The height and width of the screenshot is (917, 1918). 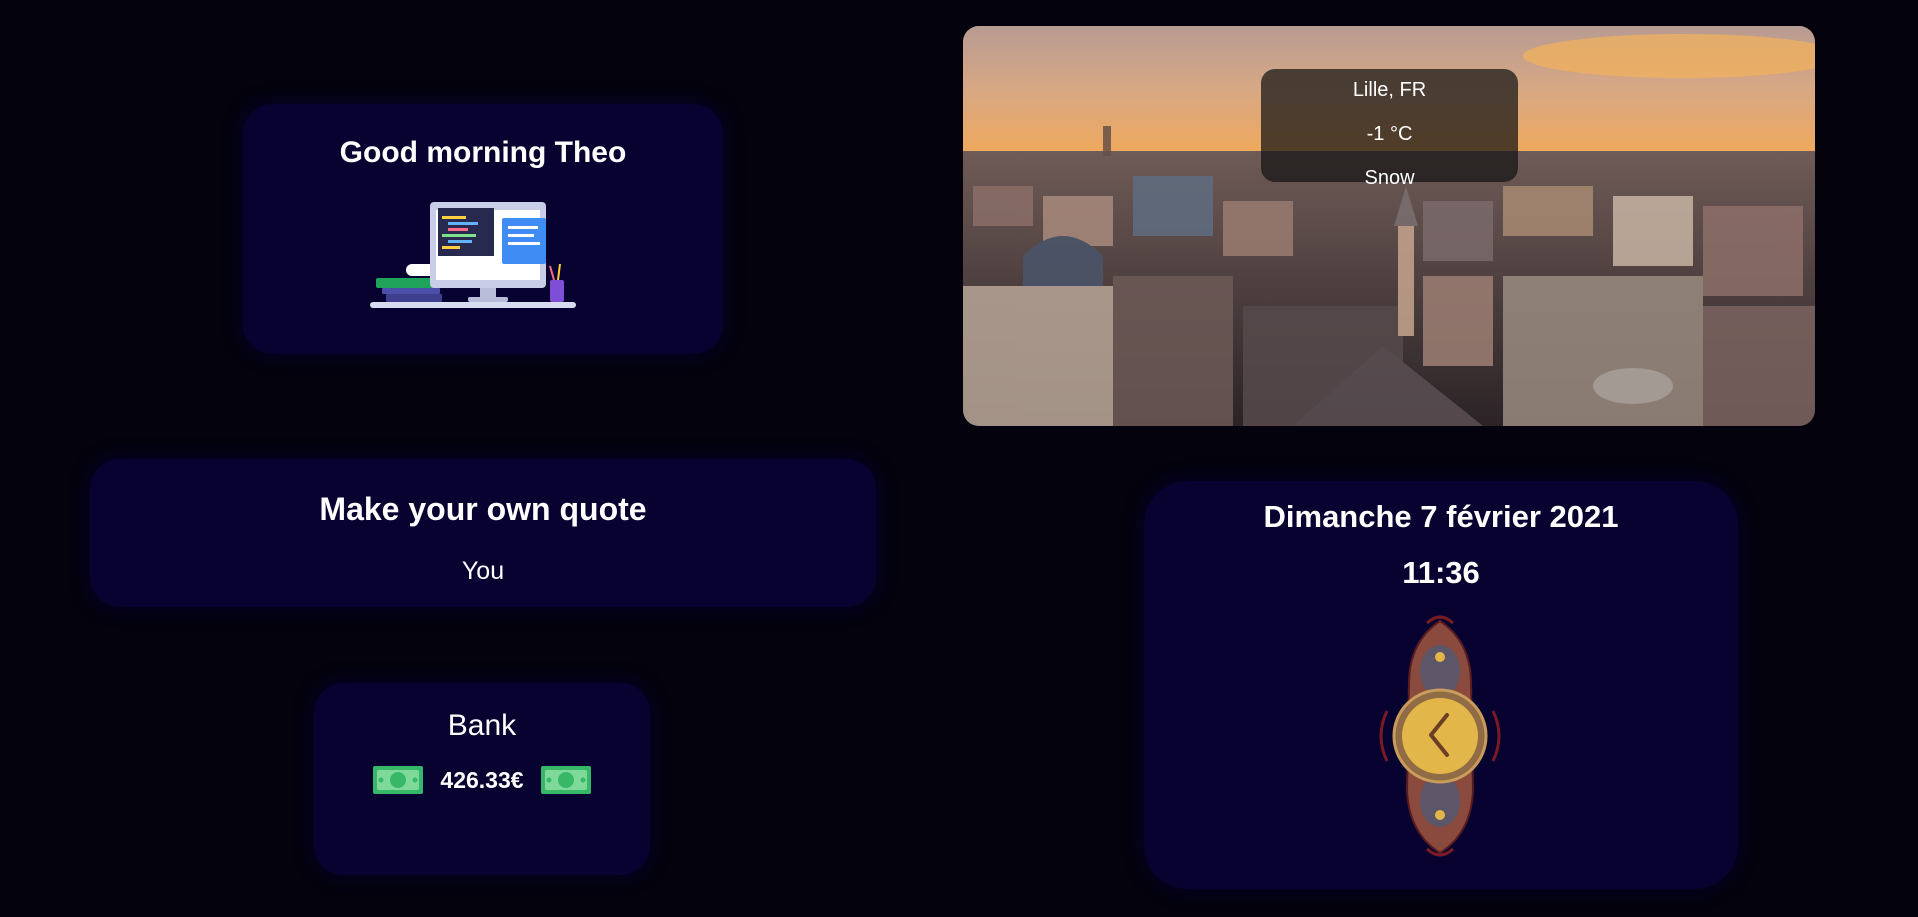 I want to click on quote-title: Make your own quote, so click(x=483, y=509).